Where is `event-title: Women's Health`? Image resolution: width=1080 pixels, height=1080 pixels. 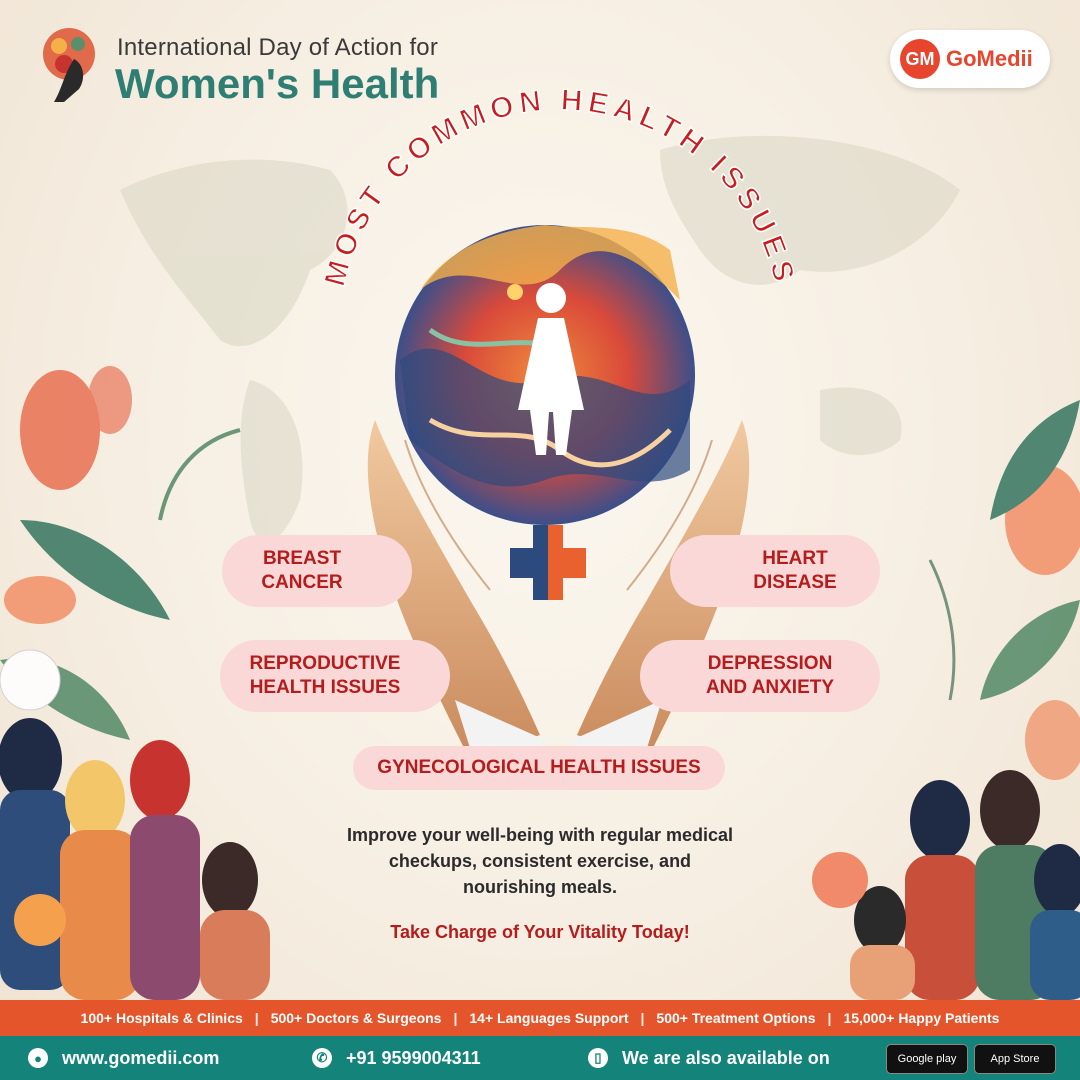
event-title: Women's Health is located at coordinates (277, 83).